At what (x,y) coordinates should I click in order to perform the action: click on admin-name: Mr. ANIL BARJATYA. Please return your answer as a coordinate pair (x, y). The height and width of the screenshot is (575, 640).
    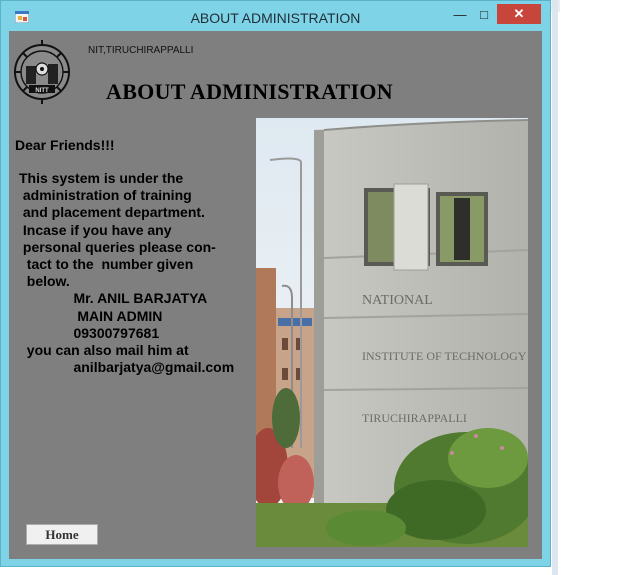
    Looking at the image, I should click on (140, 298).